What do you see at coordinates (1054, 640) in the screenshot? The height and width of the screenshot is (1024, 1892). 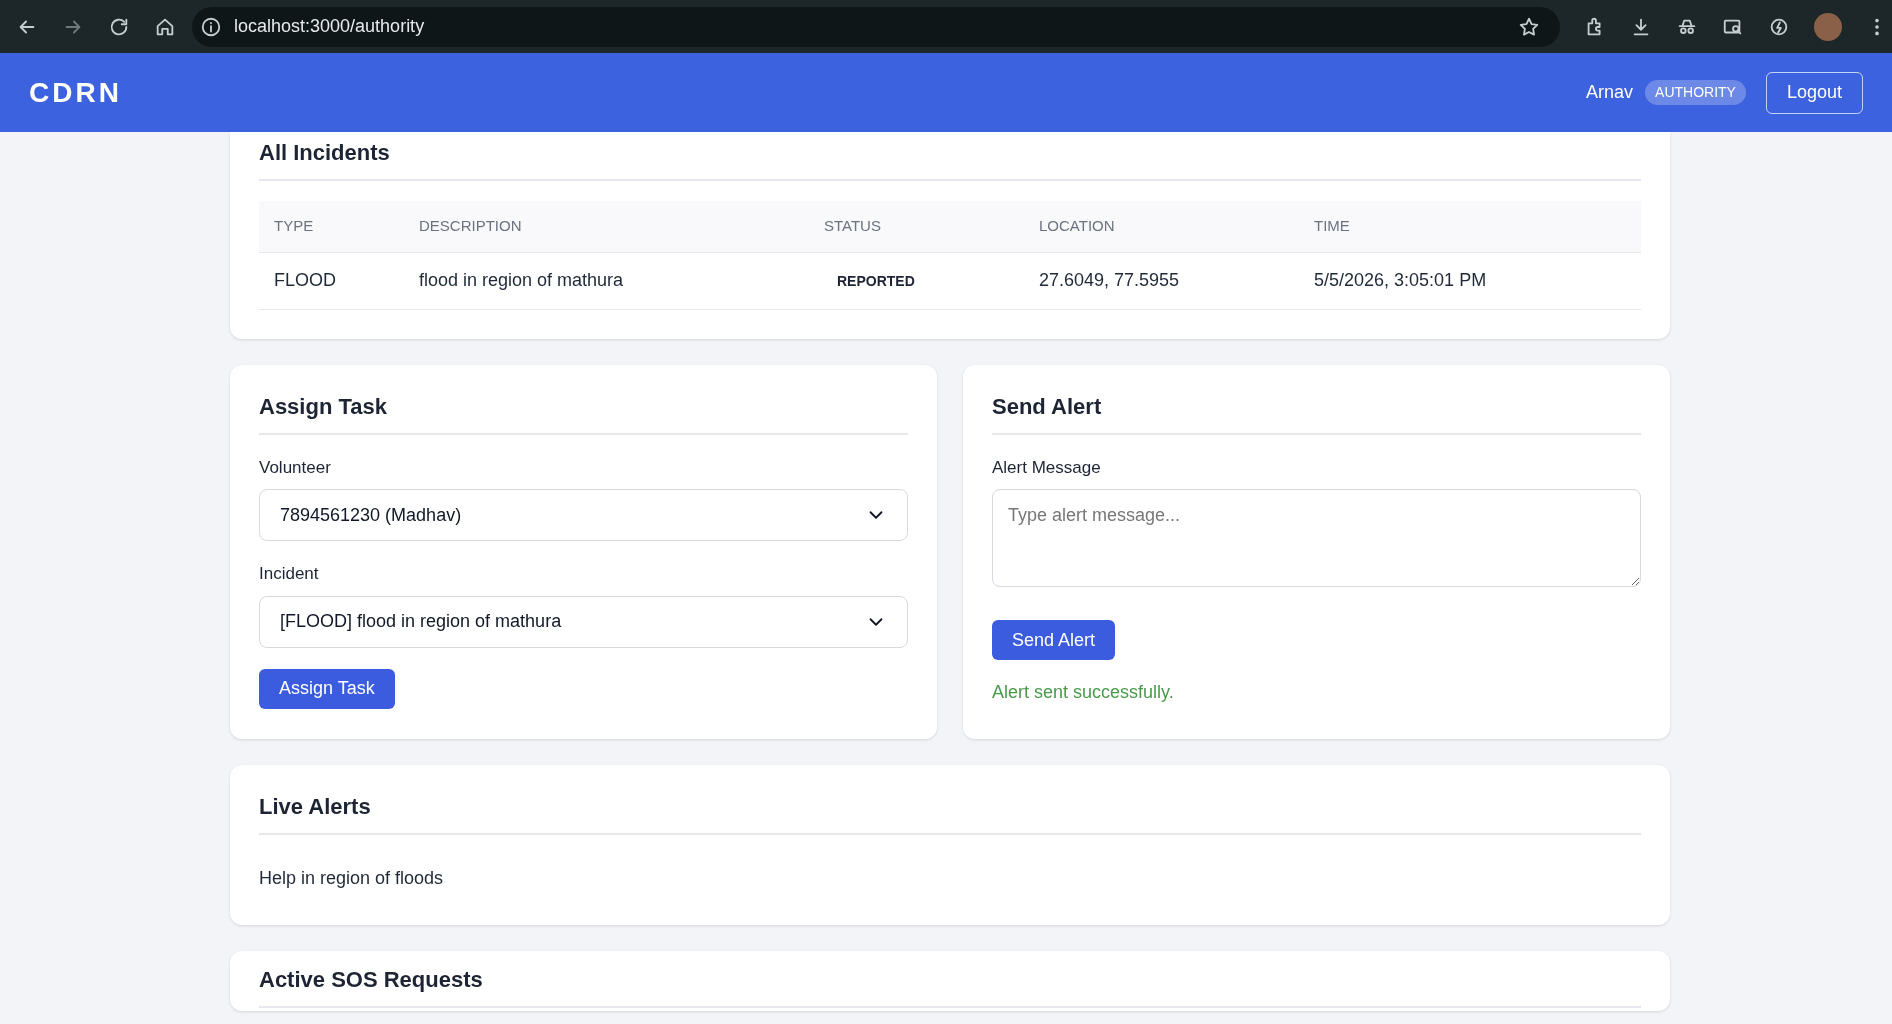 I see `send-alert-button: Send Alert` at bounding box center [1054, 640].